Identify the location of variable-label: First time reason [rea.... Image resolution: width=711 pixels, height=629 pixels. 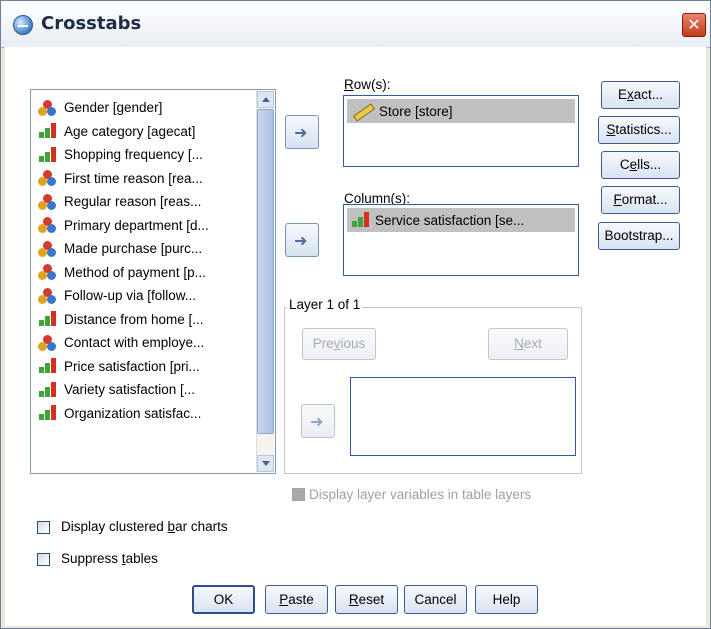
(133, 178).